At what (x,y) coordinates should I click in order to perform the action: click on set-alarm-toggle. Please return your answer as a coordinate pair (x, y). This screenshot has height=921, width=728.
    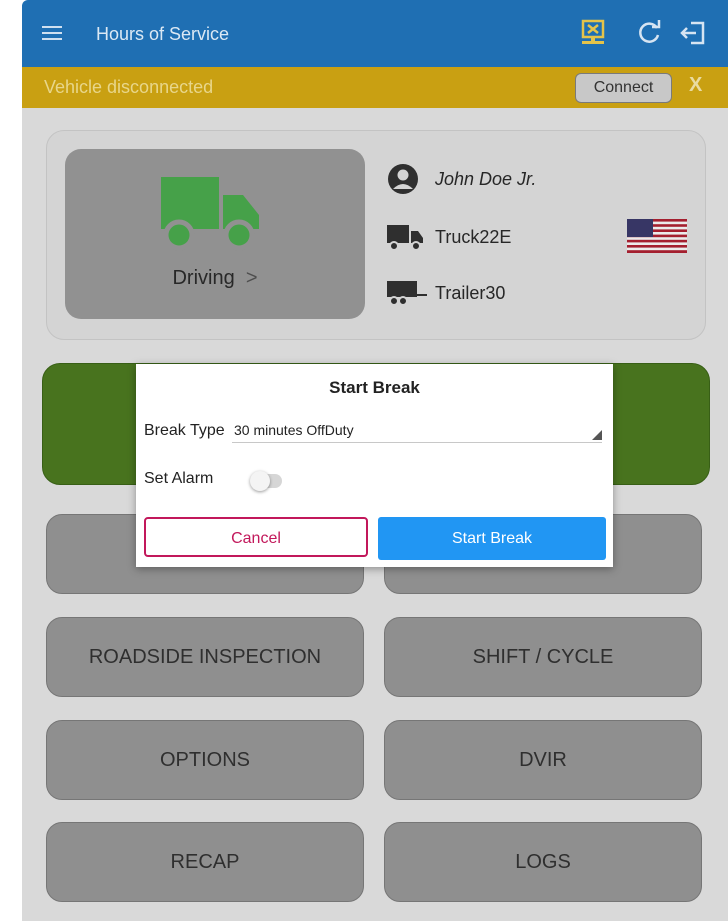
    Looking at the image, I should click on (266, 481).